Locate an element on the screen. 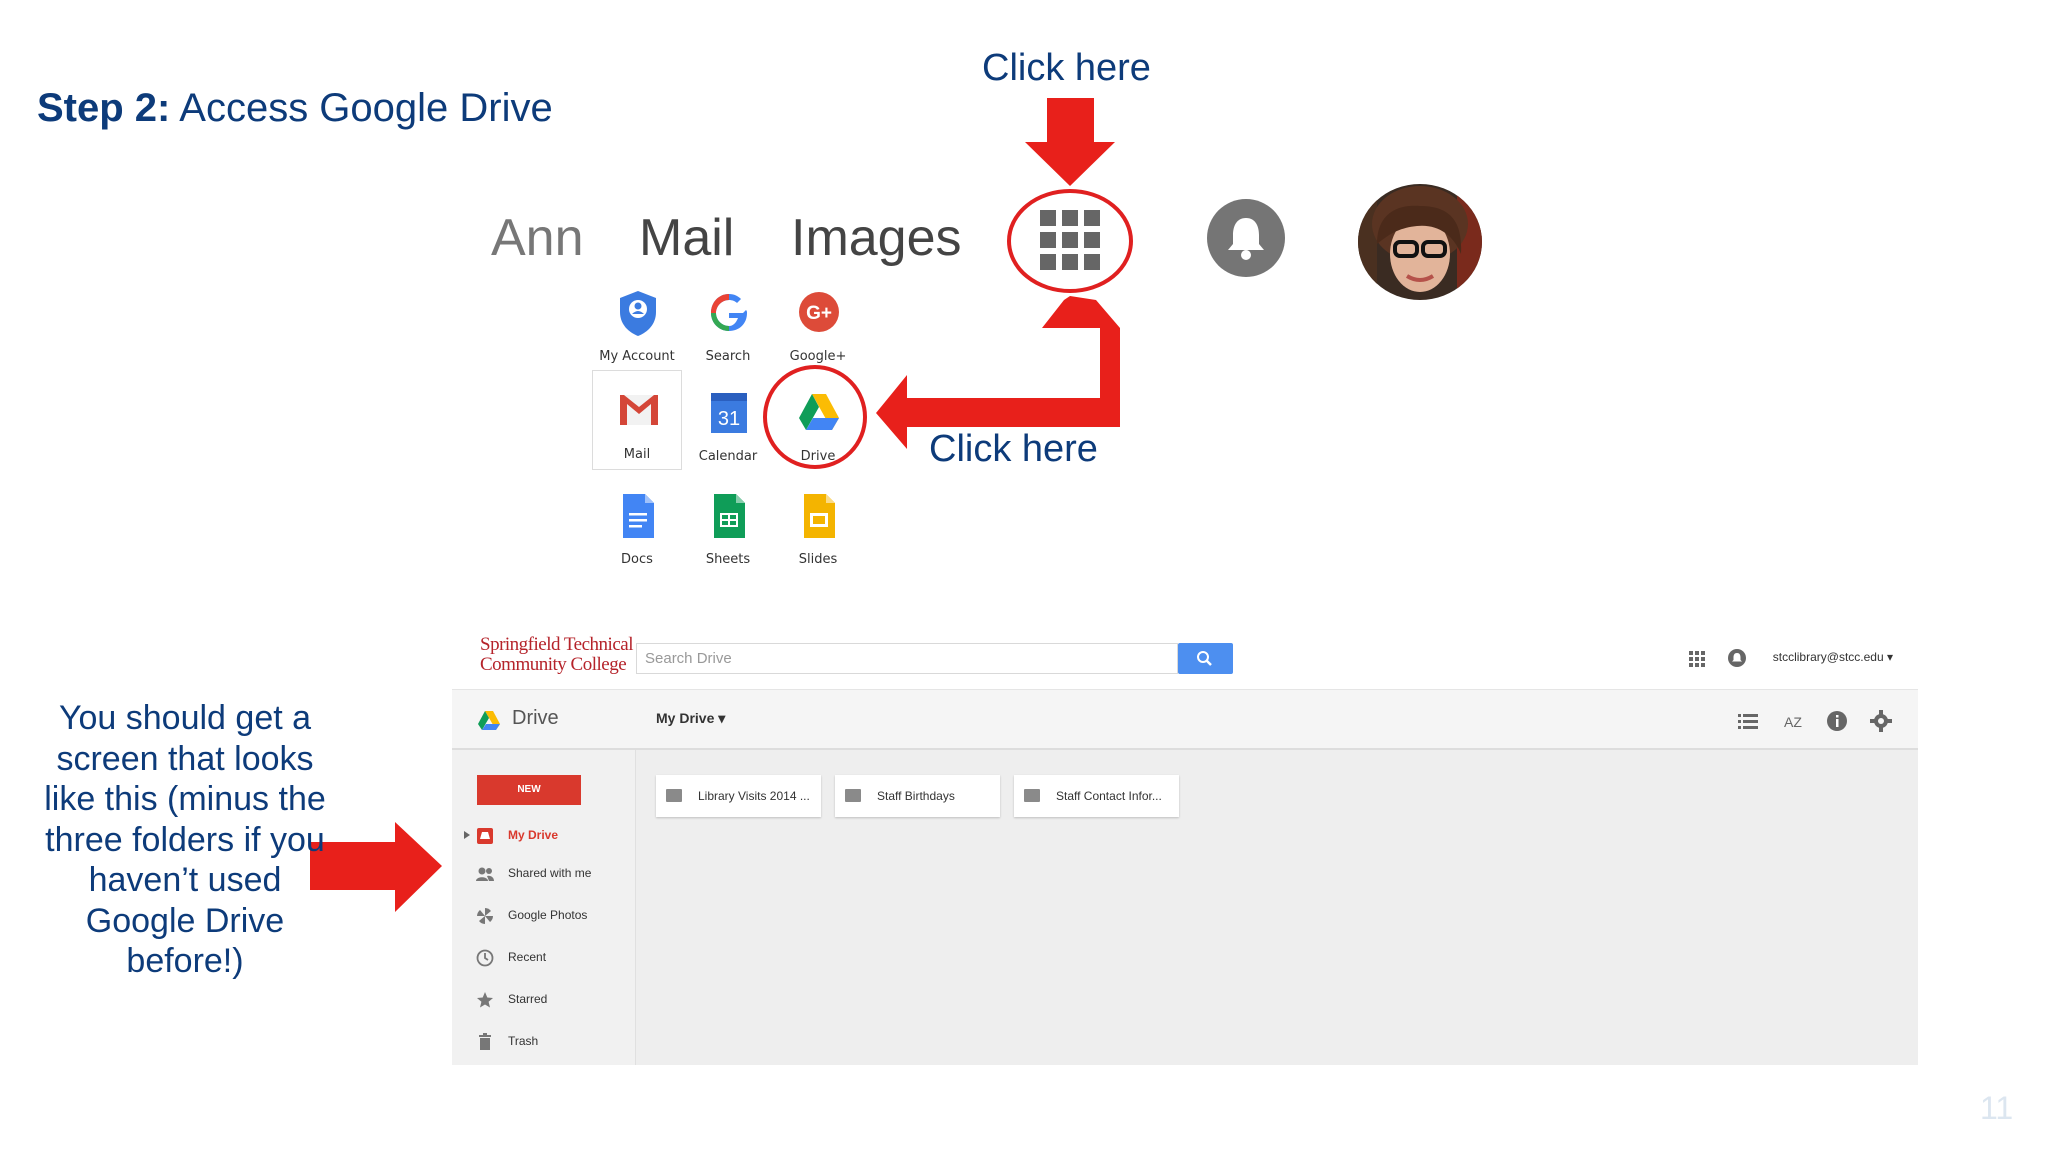  sort-az-icon: AZ is located at coordinates (1793, 721).